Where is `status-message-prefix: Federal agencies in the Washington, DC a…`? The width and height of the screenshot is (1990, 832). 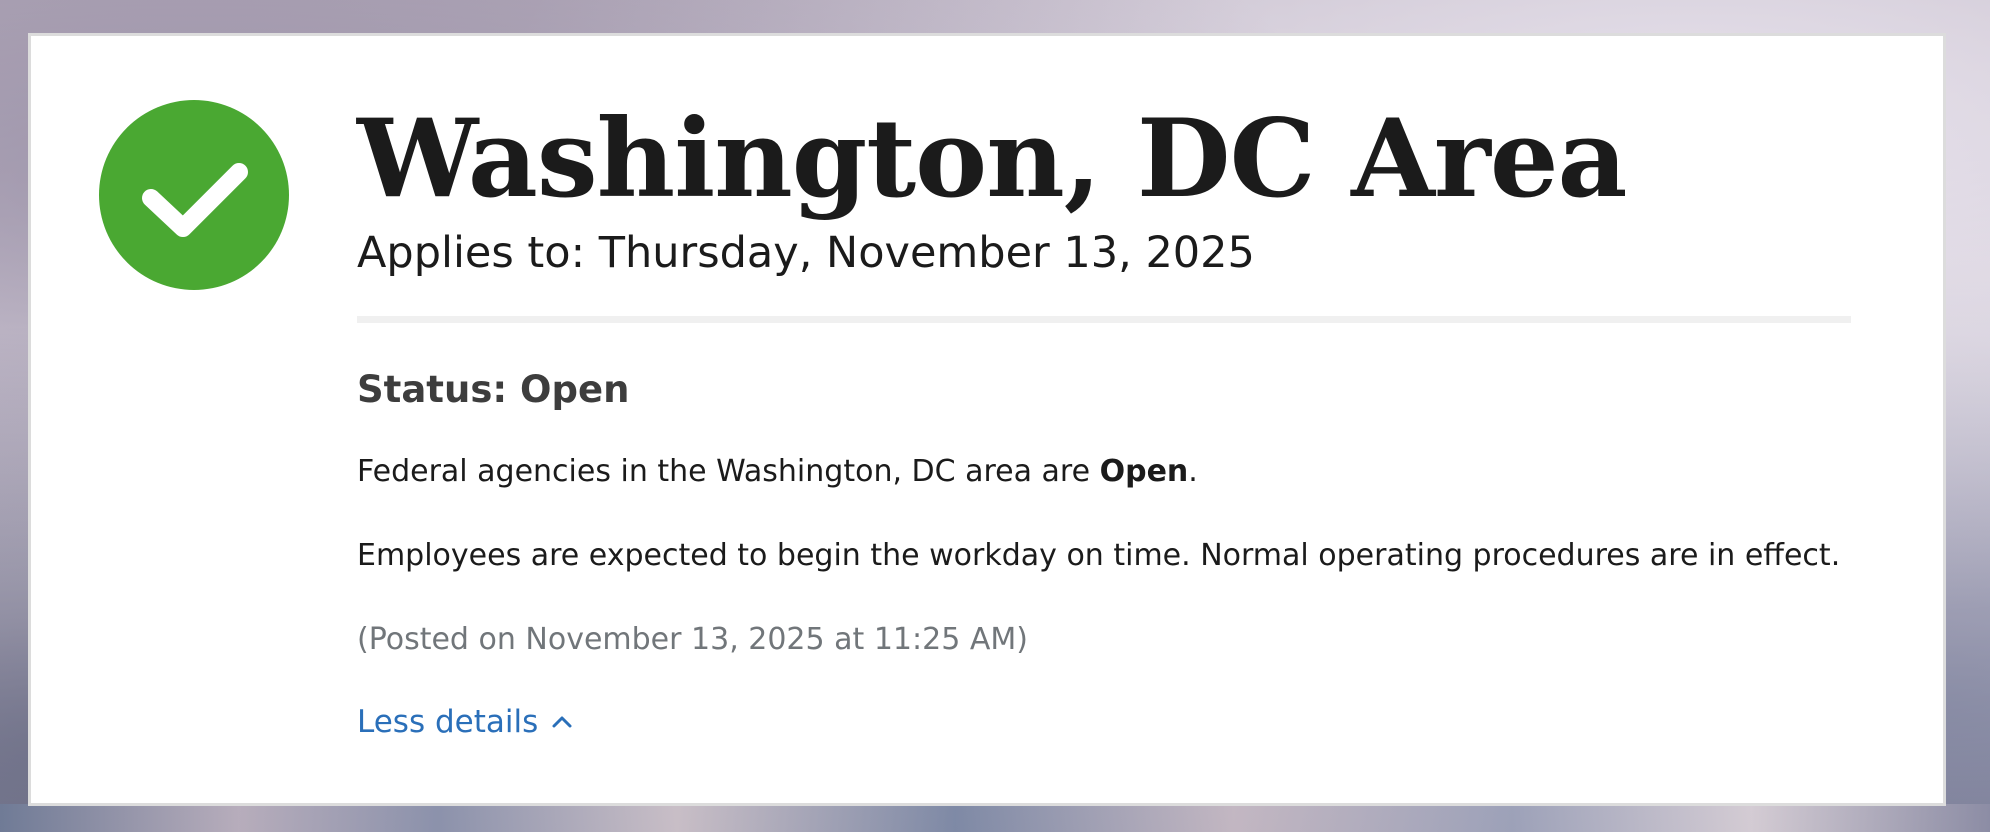 status-message-prefix: Federal agencies in the Washington, DC a… is located at coordinates (728, 471).